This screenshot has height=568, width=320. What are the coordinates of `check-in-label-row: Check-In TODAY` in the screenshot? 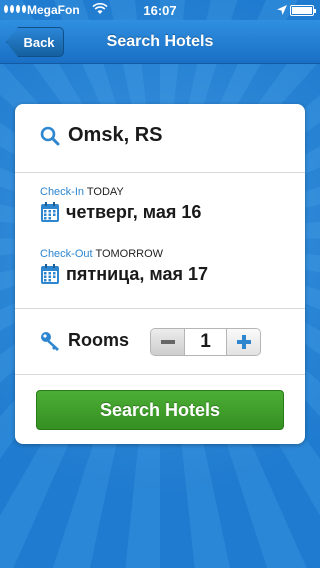 It's located at (120, 192).